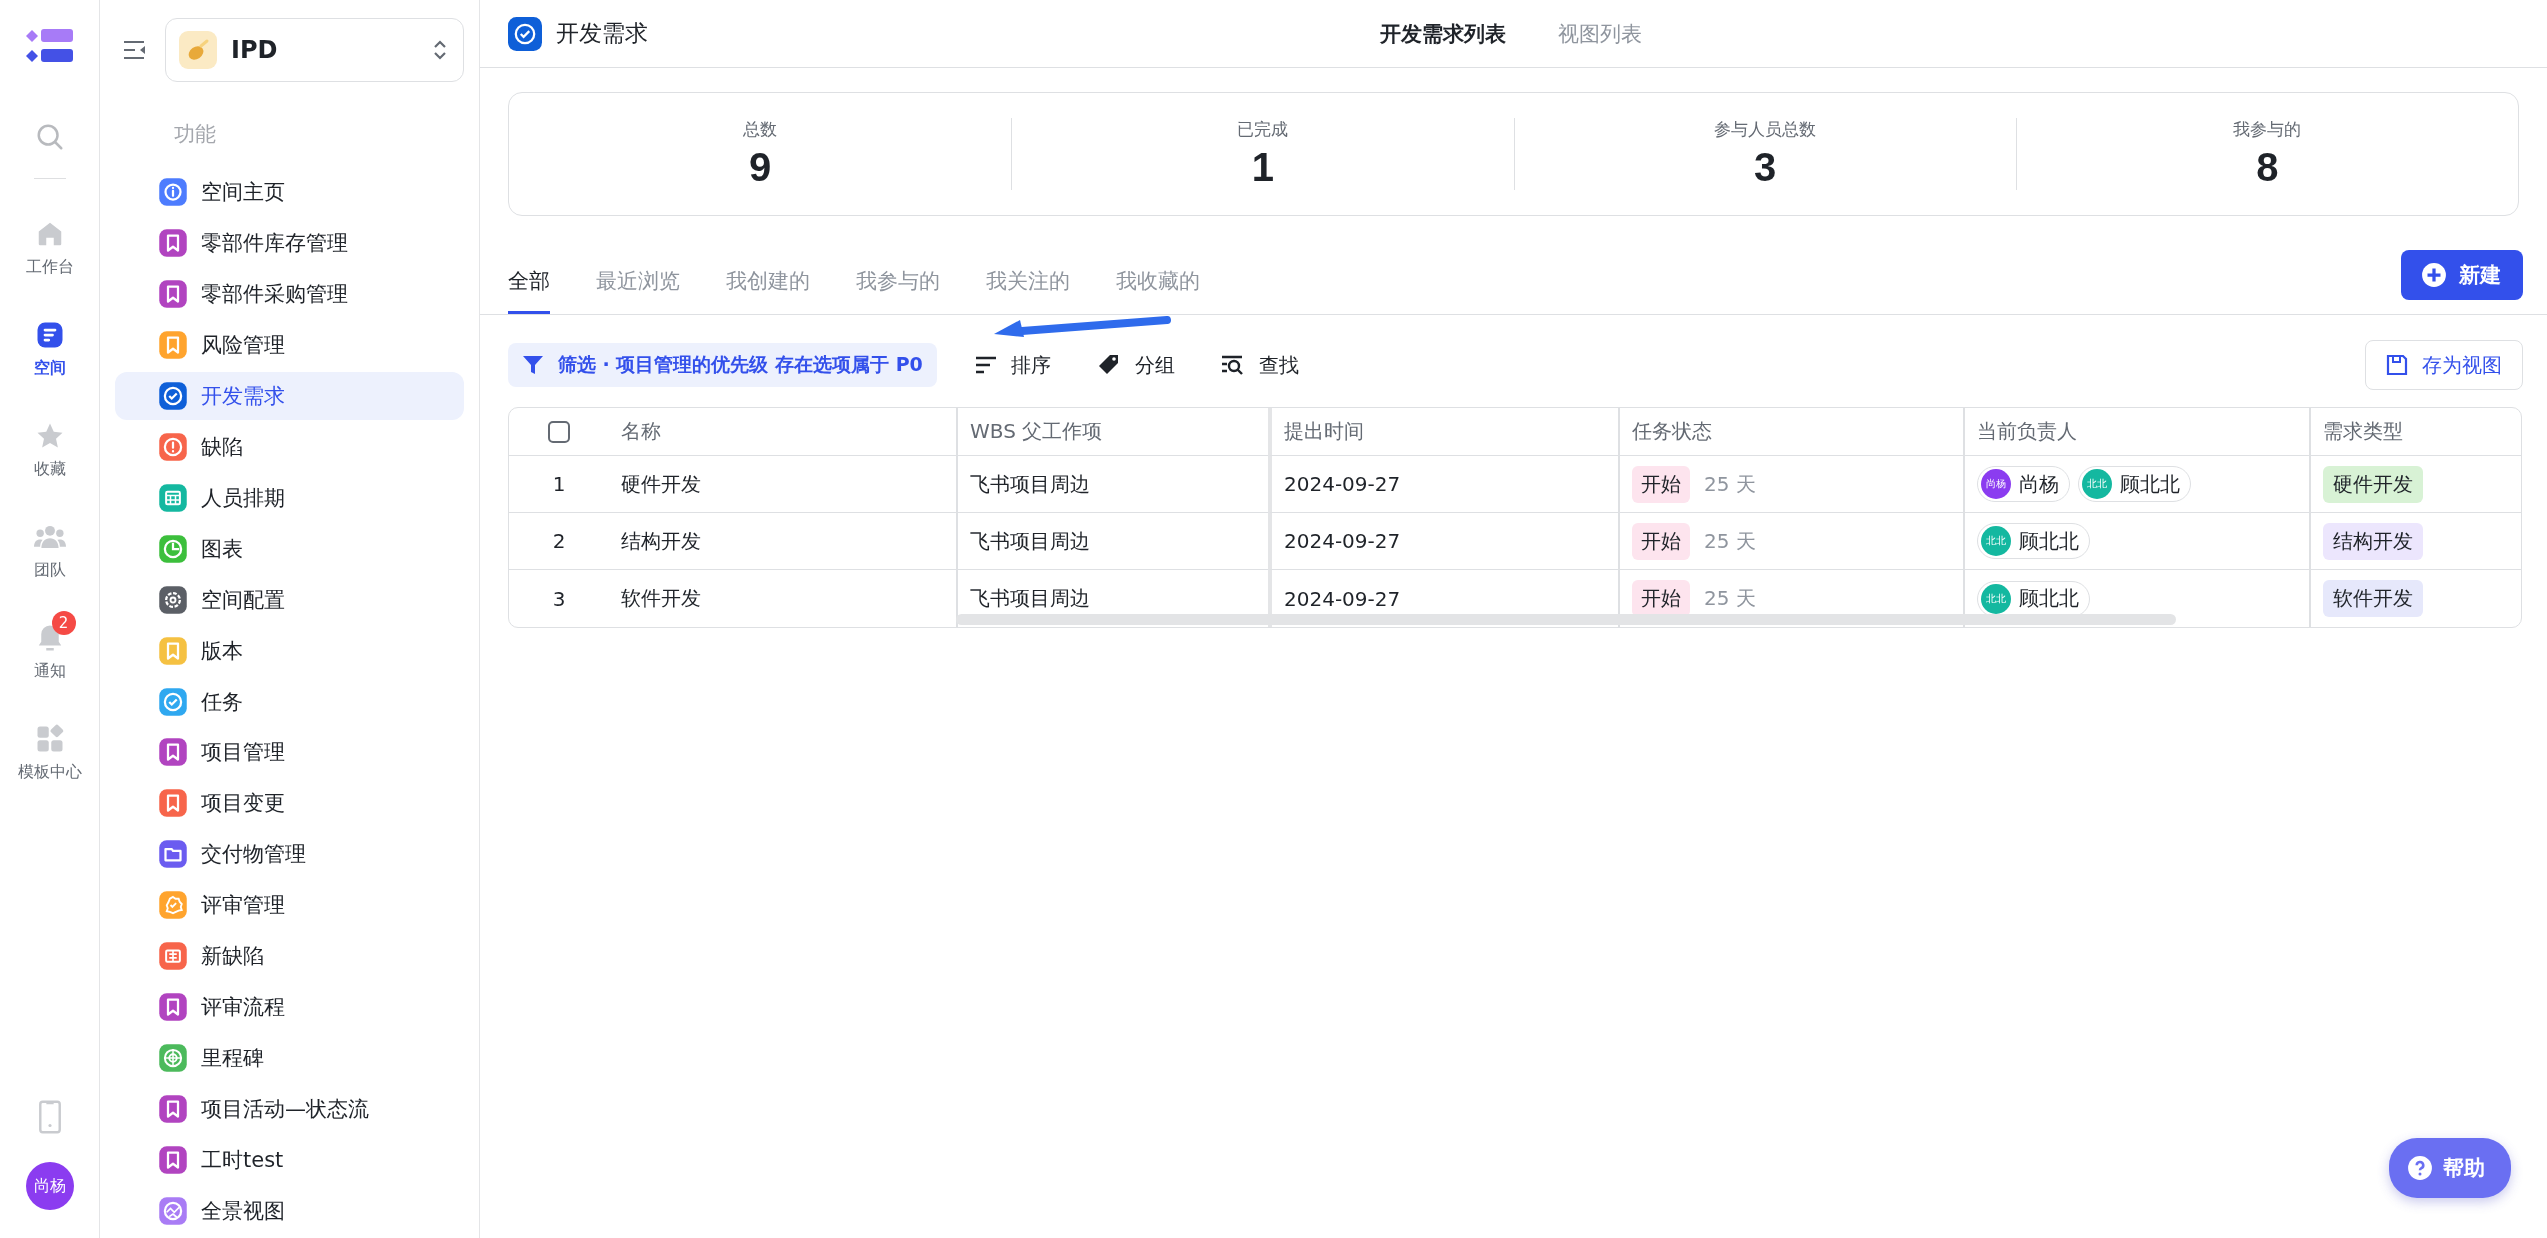  What do you see at coordinates (1443, 432) in the screenshot?
I see `column-header: 提出时间` at bounding box center [1443, 432].